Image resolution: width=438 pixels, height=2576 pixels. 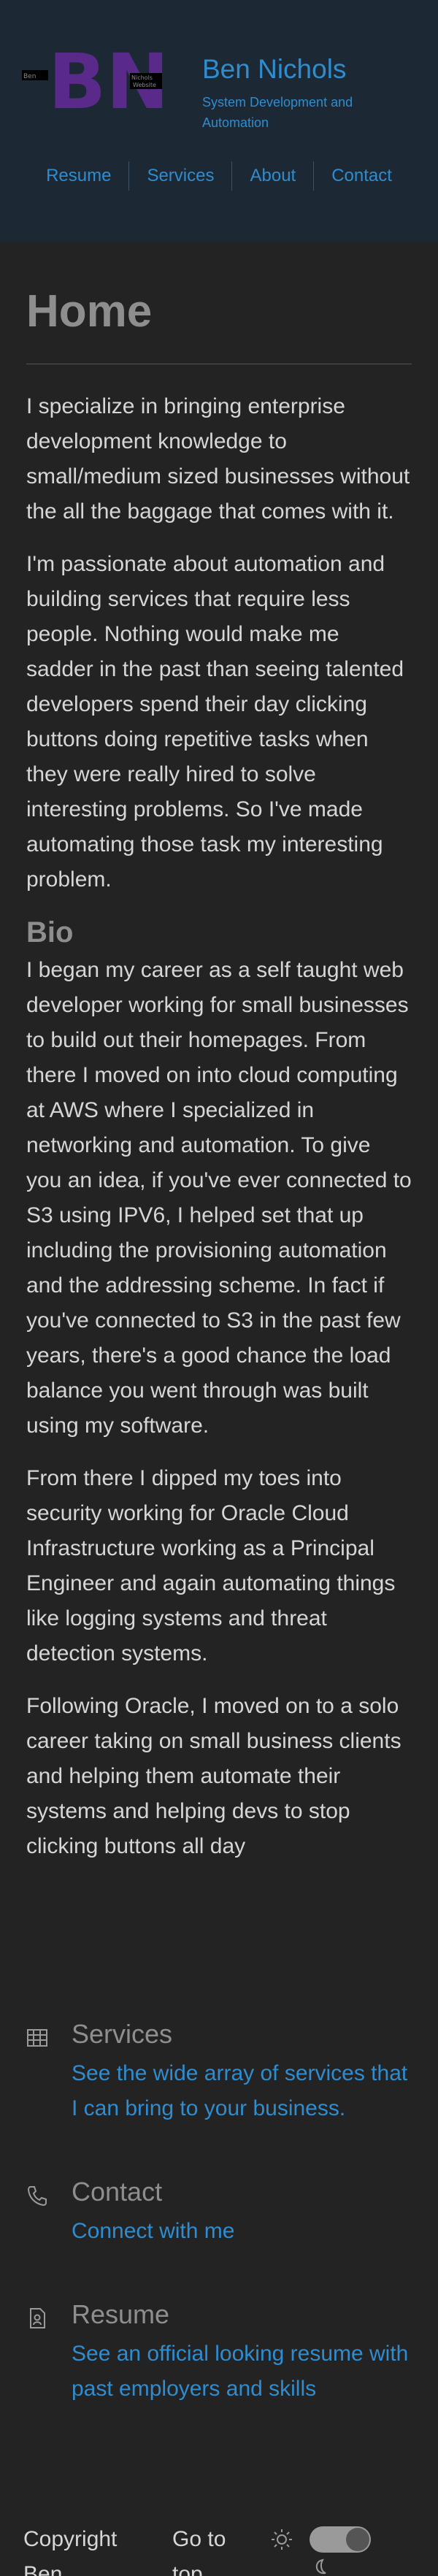 What do you see at coordinates (282, 2539) in the screenshot?
I see `sun-icon` at bounding box center [282, 2539].